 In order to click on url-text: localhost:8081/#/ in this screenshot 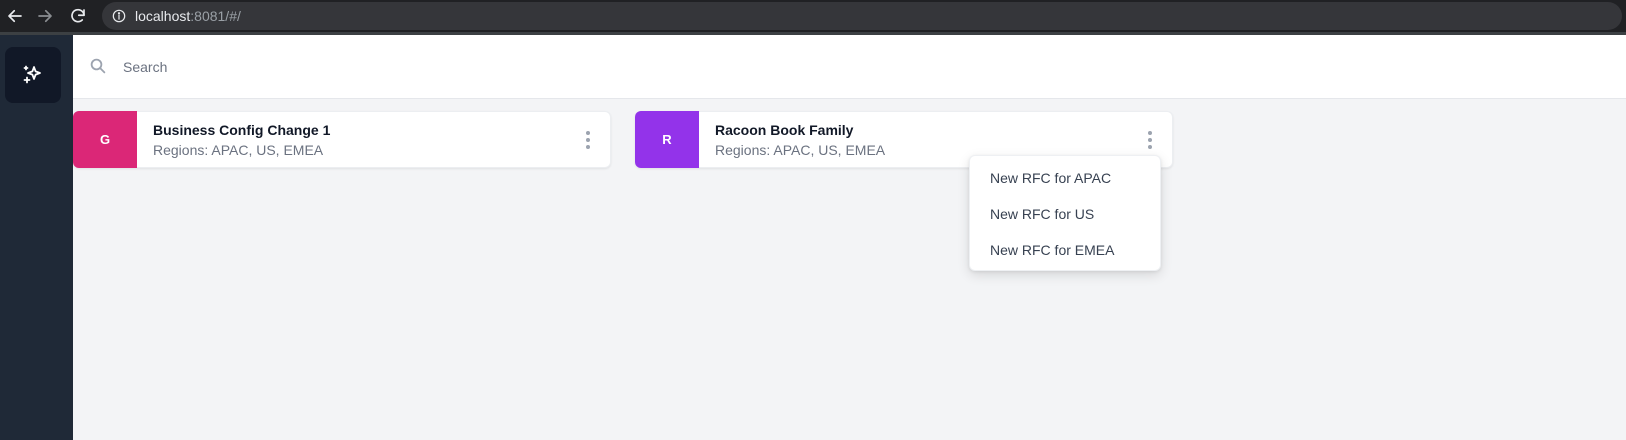, I will do `click(188, 16)`.